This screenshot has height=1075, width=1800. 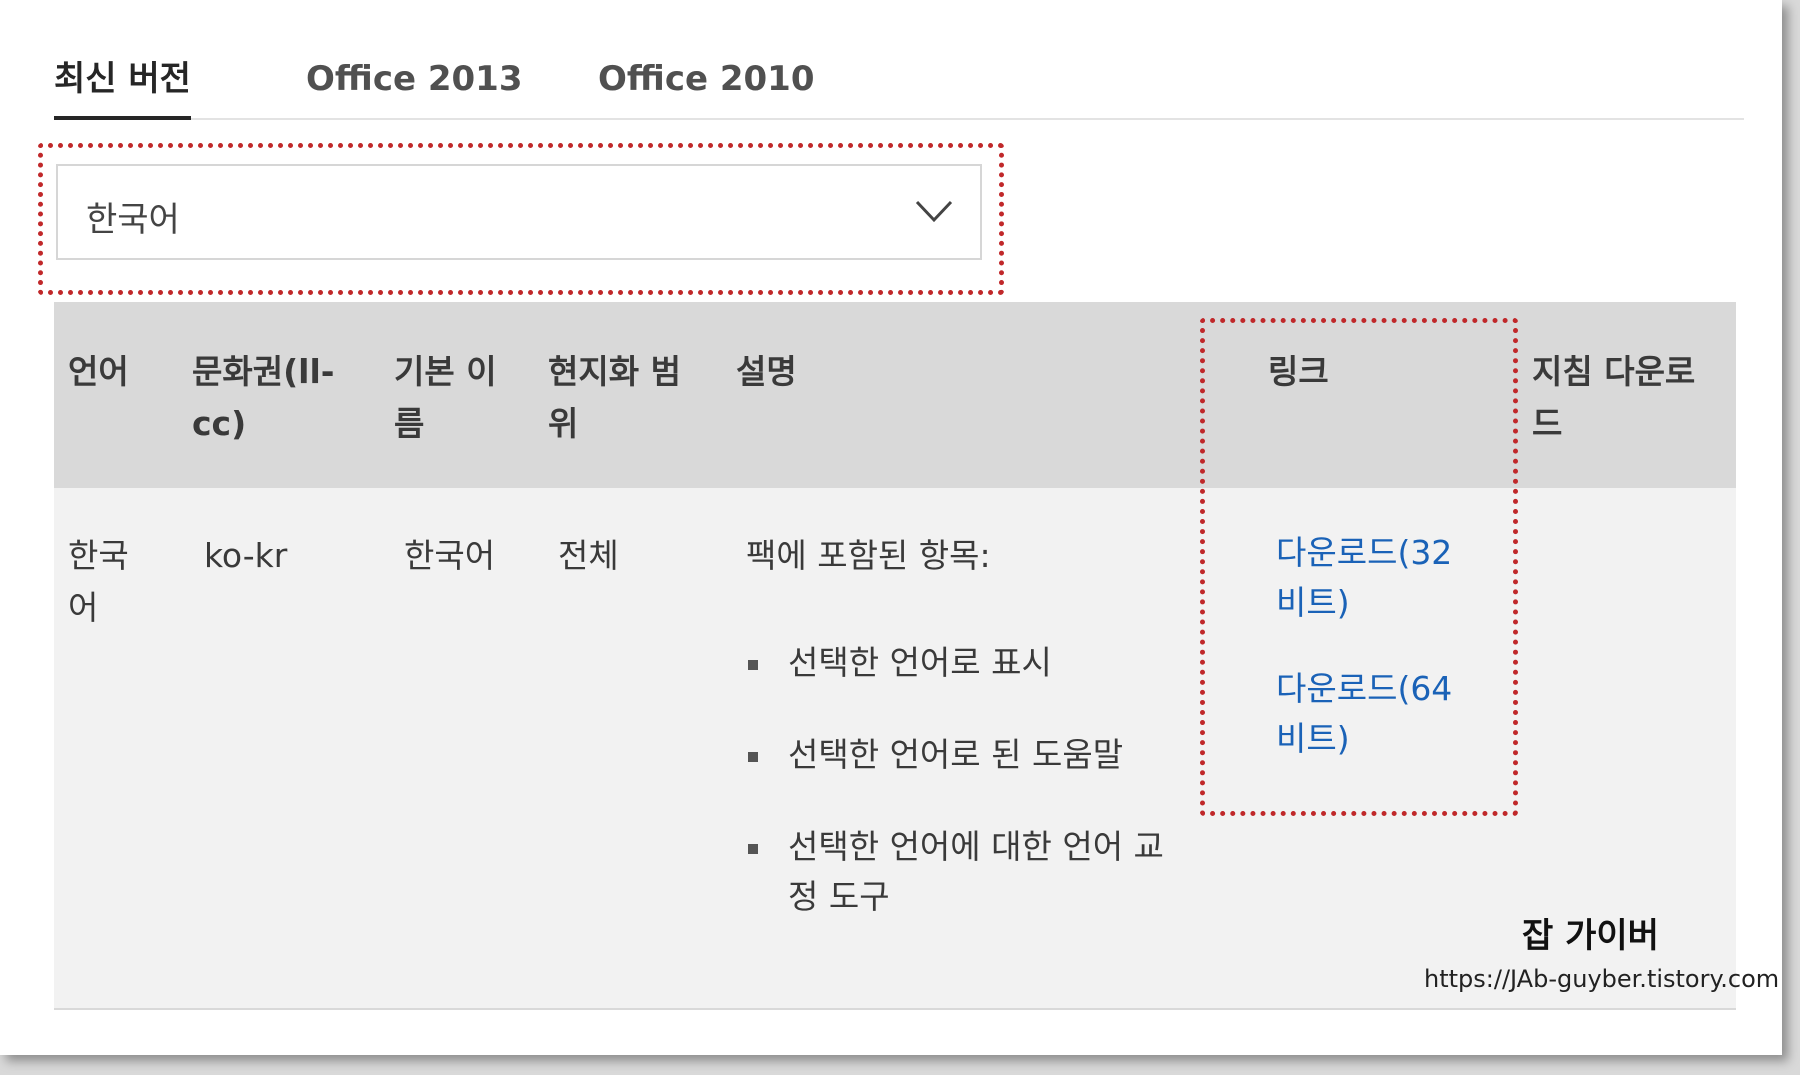 What do you see at coordinates (588, 555) in the screenshot?
I see `cell-localization-scope: 전체` at bounding box center [588, 555].